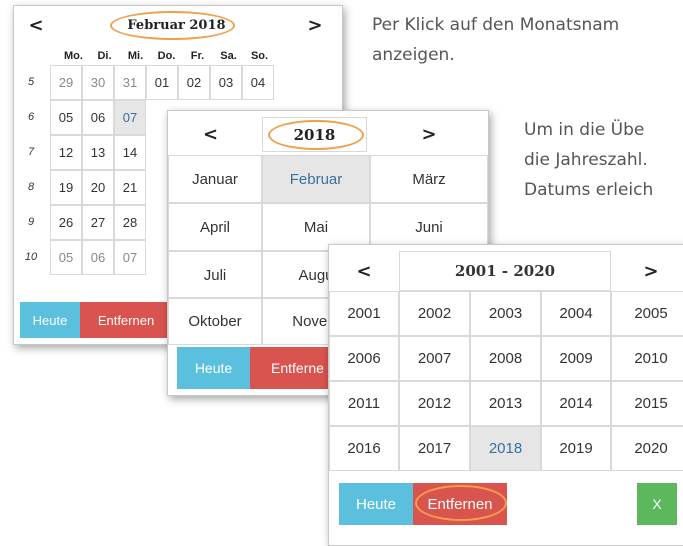 The height and width of the screenshot is (546, 683). What do you see at coordinates (31, 257) in the screenshot?
I see `week-number: 10` at bounding box center [31, 257].